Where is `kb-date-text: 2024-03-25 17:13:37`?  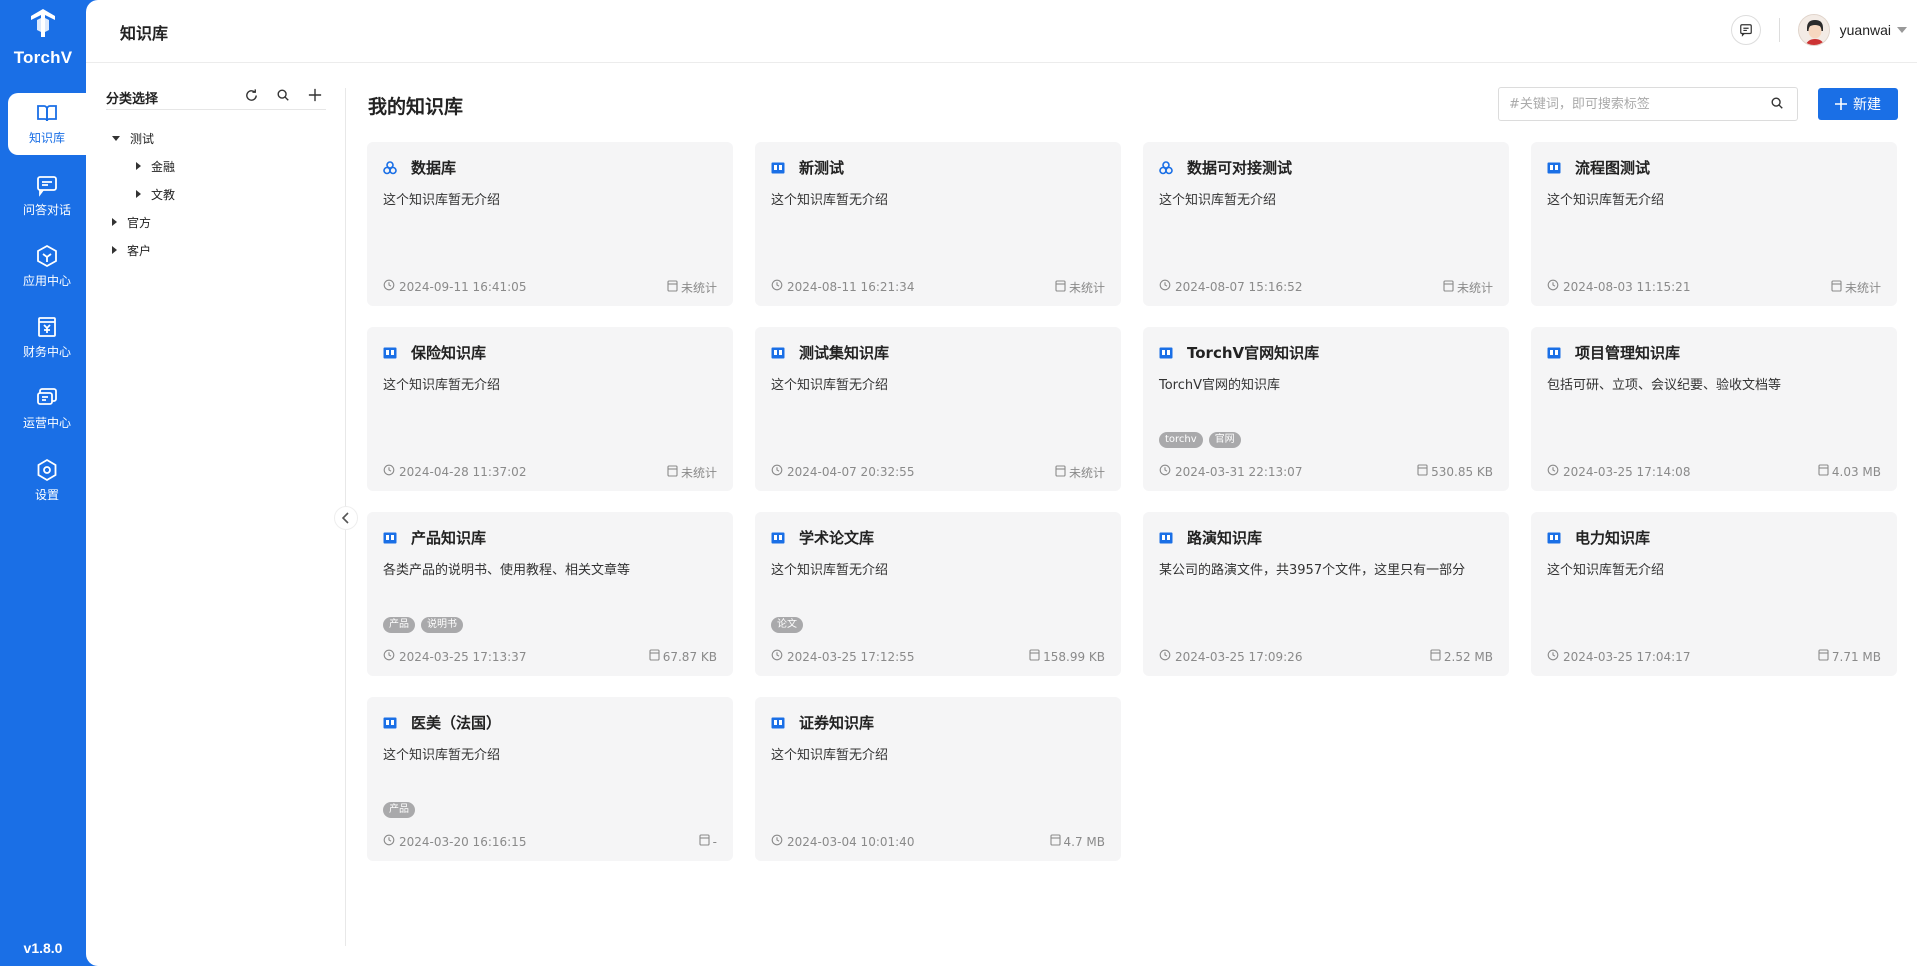 kb-date-text: 2024-03-25 17:13:37 is located at coordinates (463, 656).